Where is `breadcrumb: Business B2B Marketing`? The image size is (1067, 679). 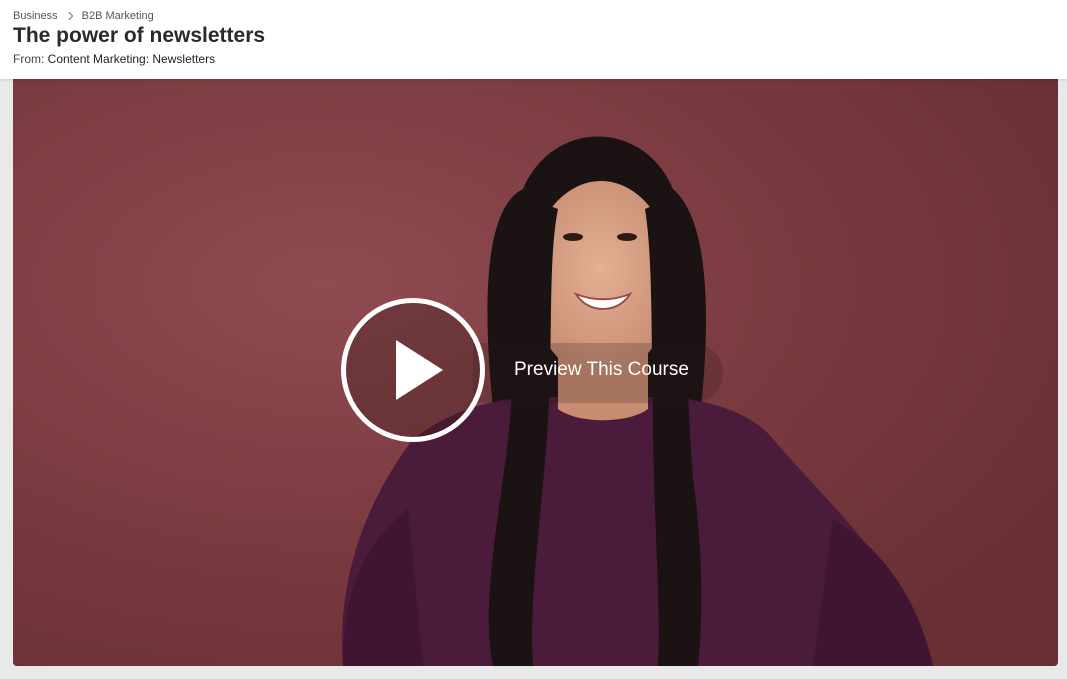
breadcrumb: Business B2B Marketing is located at coordinates (83, 16).